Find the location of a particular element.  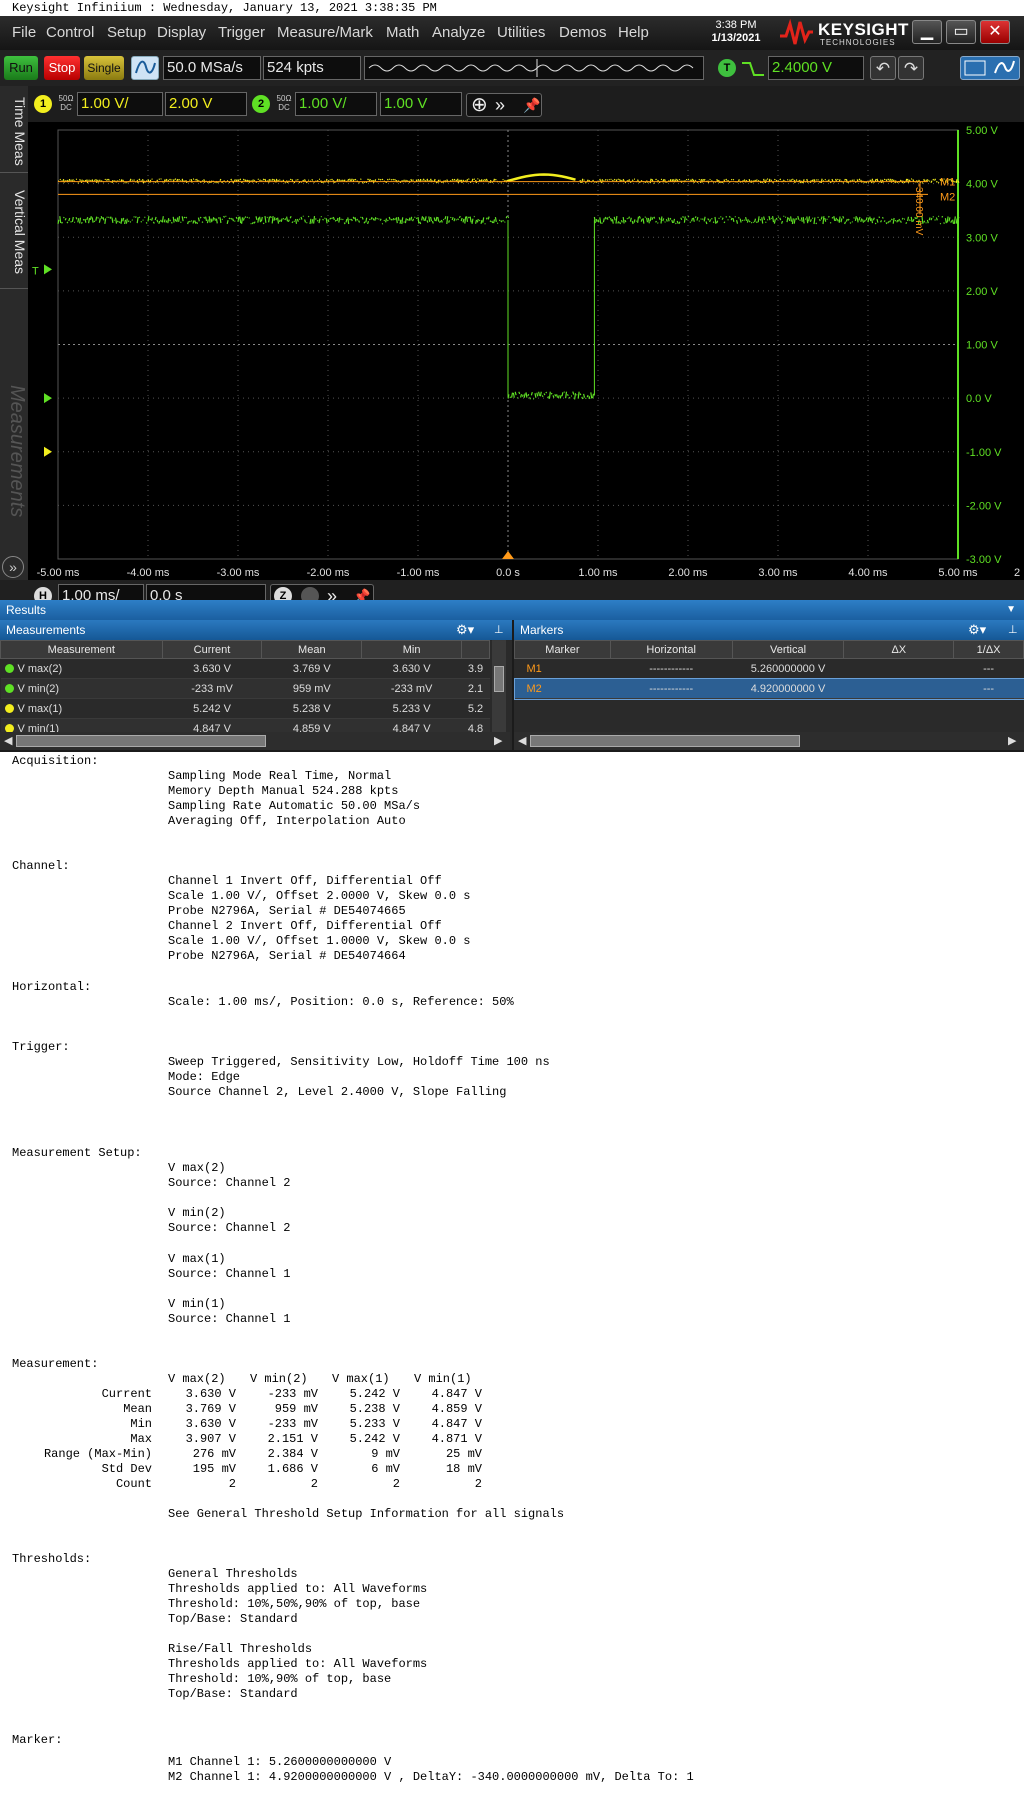

scroll-right-icon: ▶ is located at coordinates (498, 741).